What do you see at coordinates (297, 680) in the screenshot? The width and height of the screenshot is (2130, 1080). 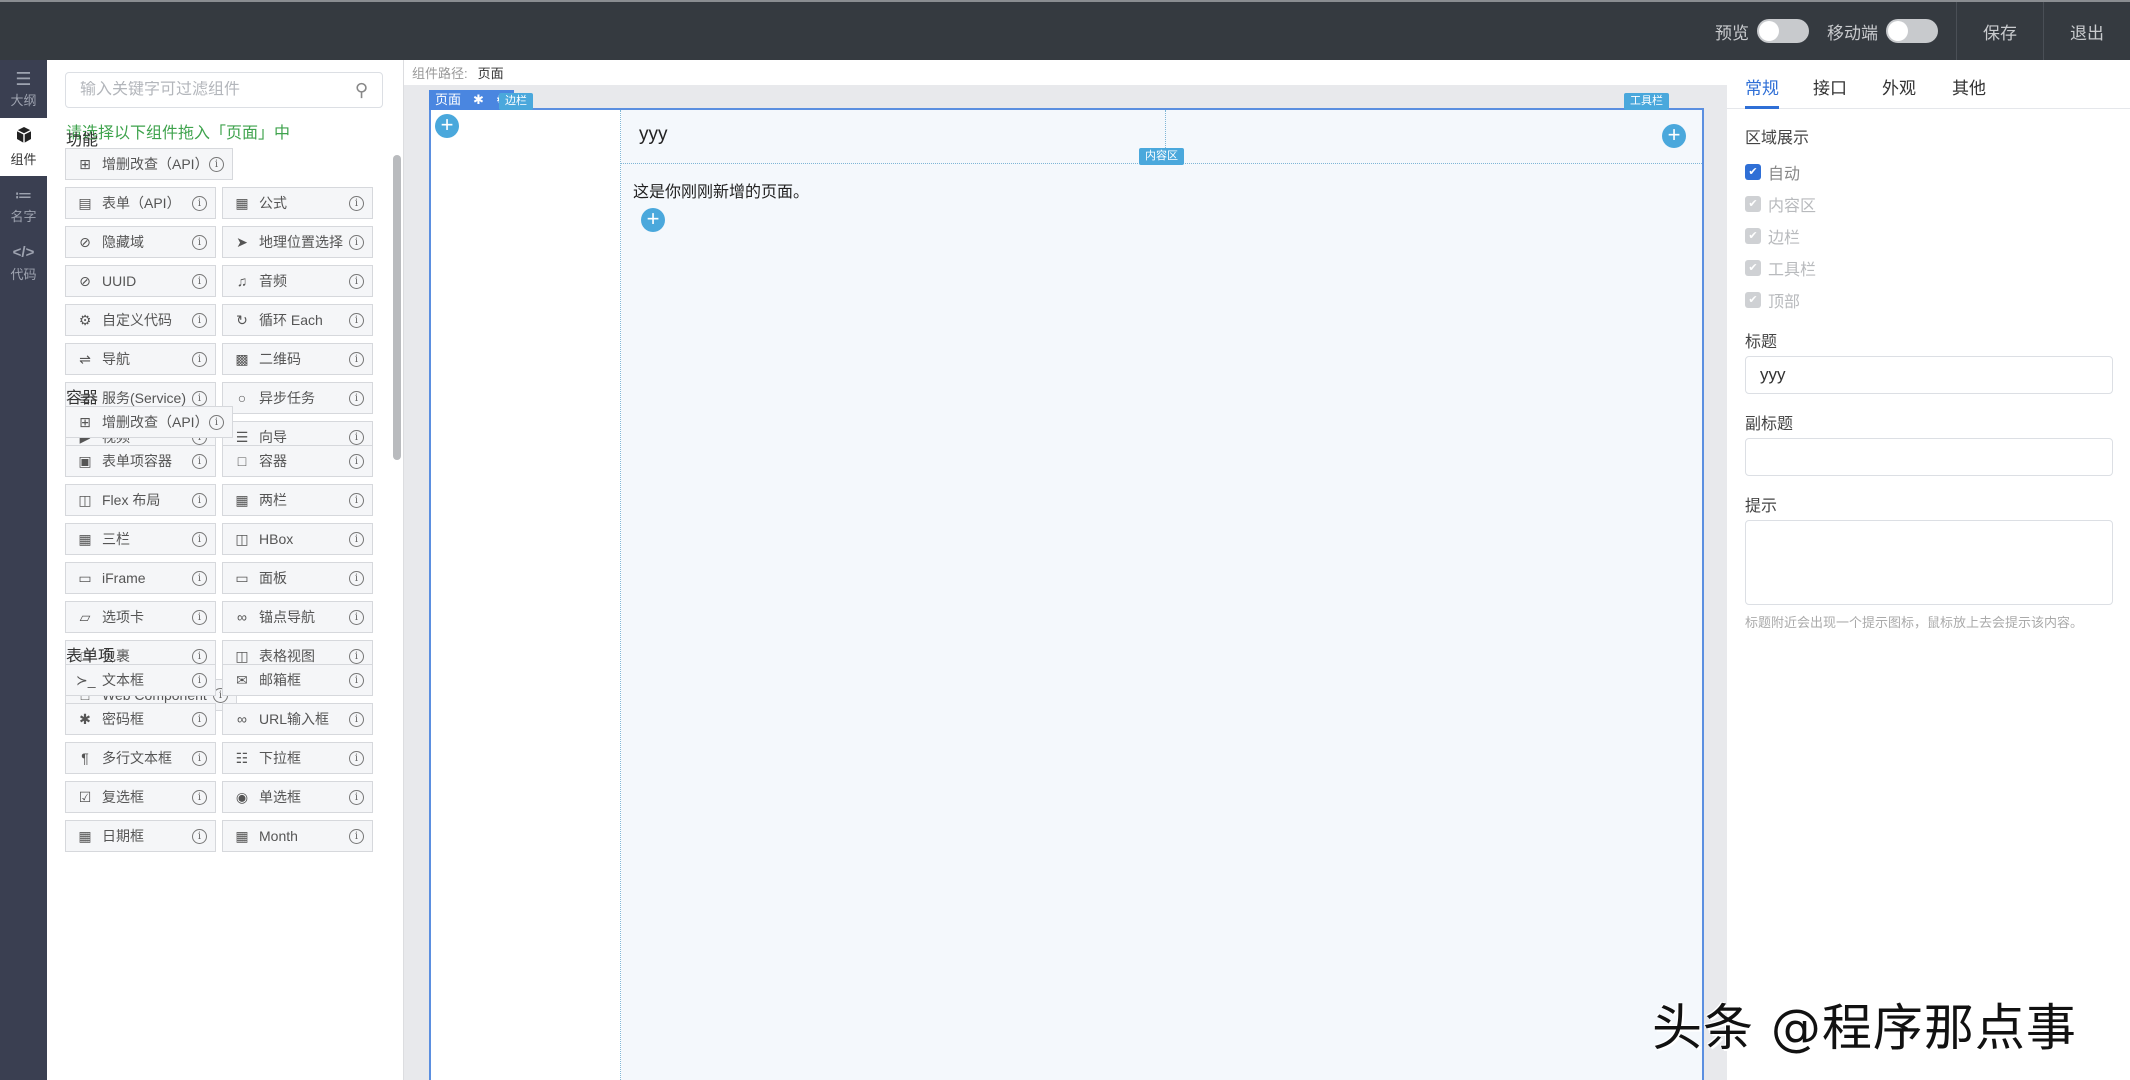 I see `component-item: ✉ 邮箱框 i` at bounding box center [297, 680].